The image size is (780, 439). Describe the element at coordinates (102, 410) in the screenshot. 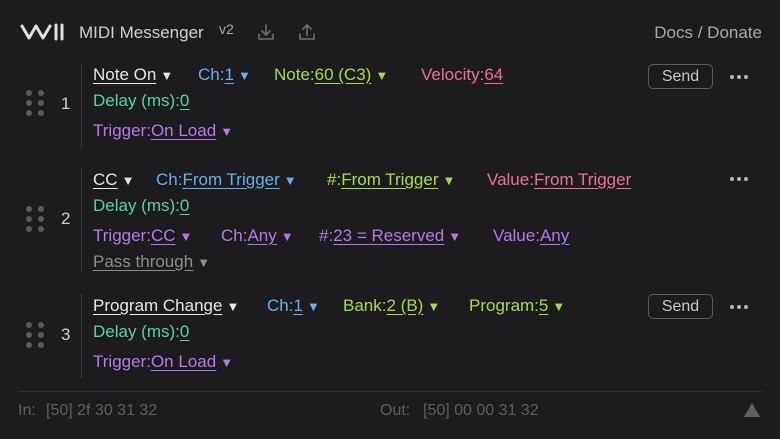

I see `midi-in-value: [50] 2f 30 31 32` at that location.